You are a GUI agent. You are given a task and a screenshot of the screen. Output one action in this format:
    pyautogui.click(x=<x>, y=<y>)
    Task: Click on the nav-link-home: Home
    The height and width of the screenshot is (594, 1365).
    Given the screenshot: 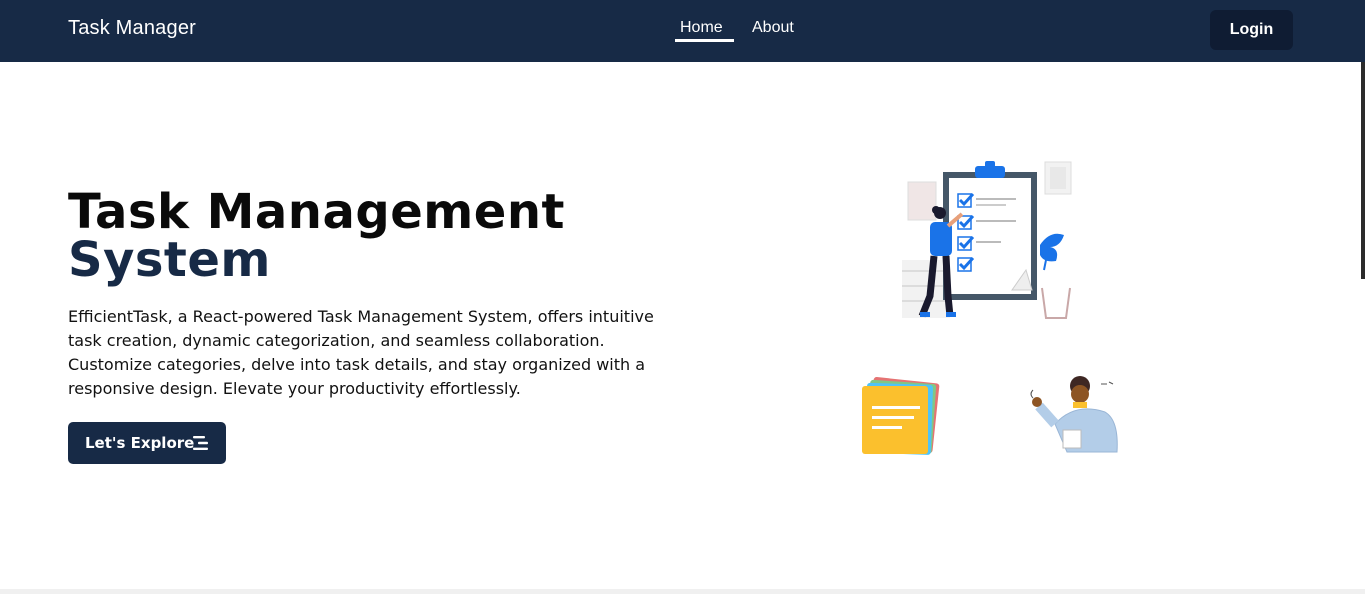 What is the action you would take?
    pyautogui.click(x=701, y=28)
    